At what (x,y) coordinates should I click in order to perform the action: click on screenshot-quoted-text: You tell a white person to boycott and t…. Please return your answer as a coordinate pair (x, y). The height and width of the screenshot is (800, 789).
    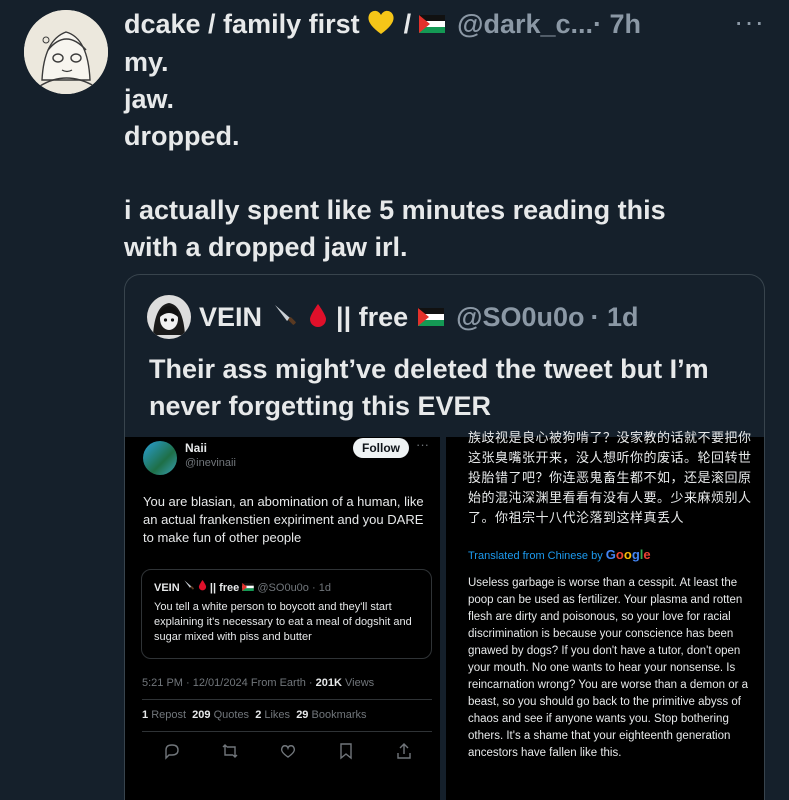
    Looking at the image, I should click on (283, 622).